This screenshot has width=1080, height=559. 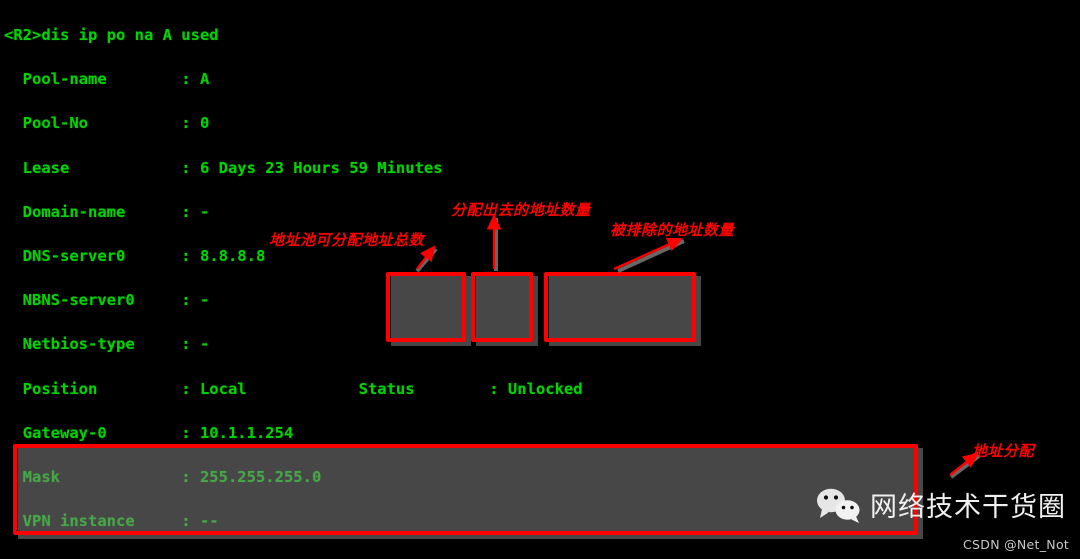 I want to click on watermark-credit: CSDN @Net_Not, so click(x=1016, y=544).